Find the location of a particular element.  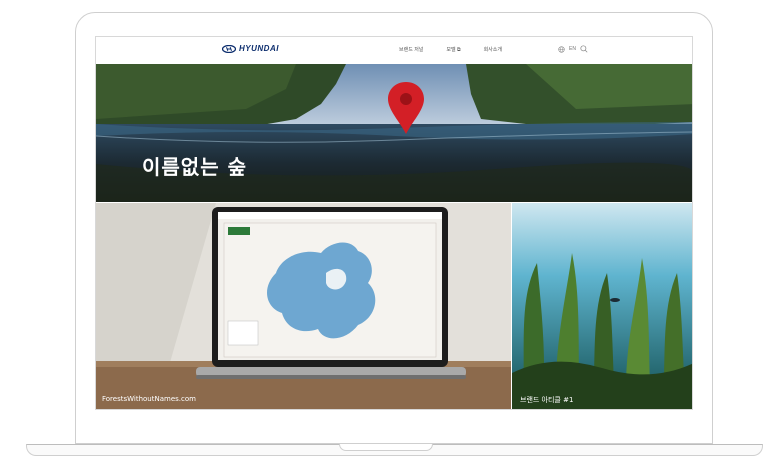

globe-icon is located at coordinates (561, 49).